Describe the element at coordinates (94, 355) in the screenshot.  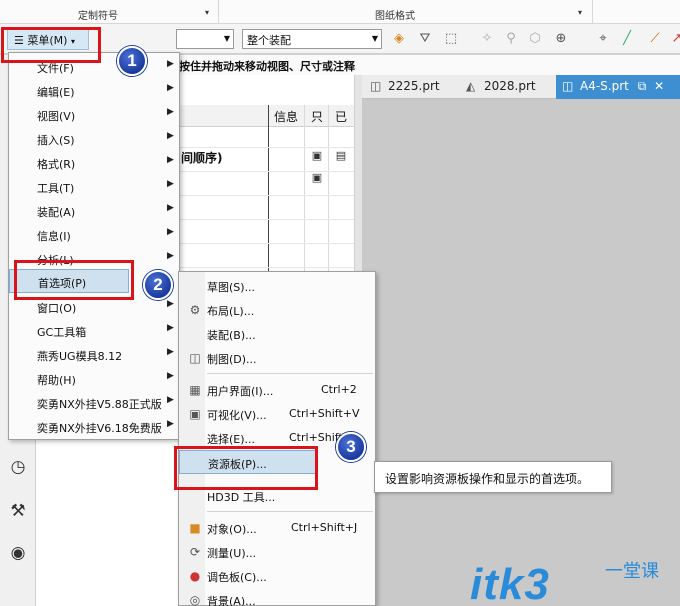
I see `menu-item-yanxiu-mold: 燕秀UG模具8.12 ▶` at that location.